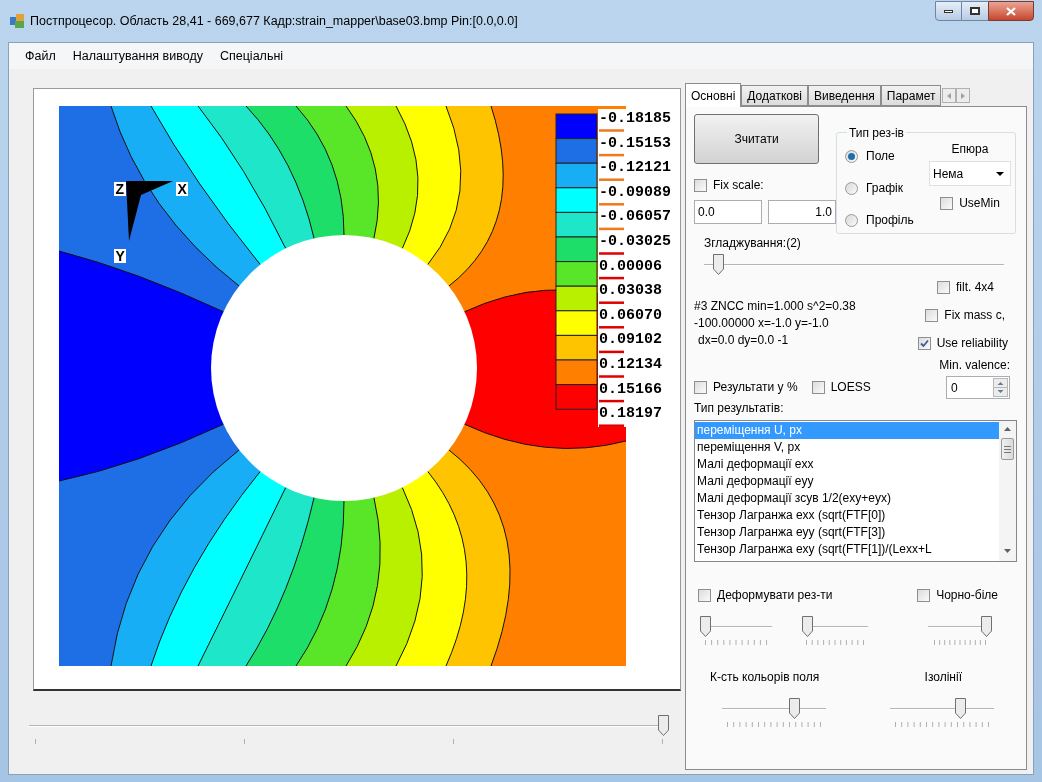 The image size is (1042, 782). I want to click on scroll-right-button, so click(963, 95).